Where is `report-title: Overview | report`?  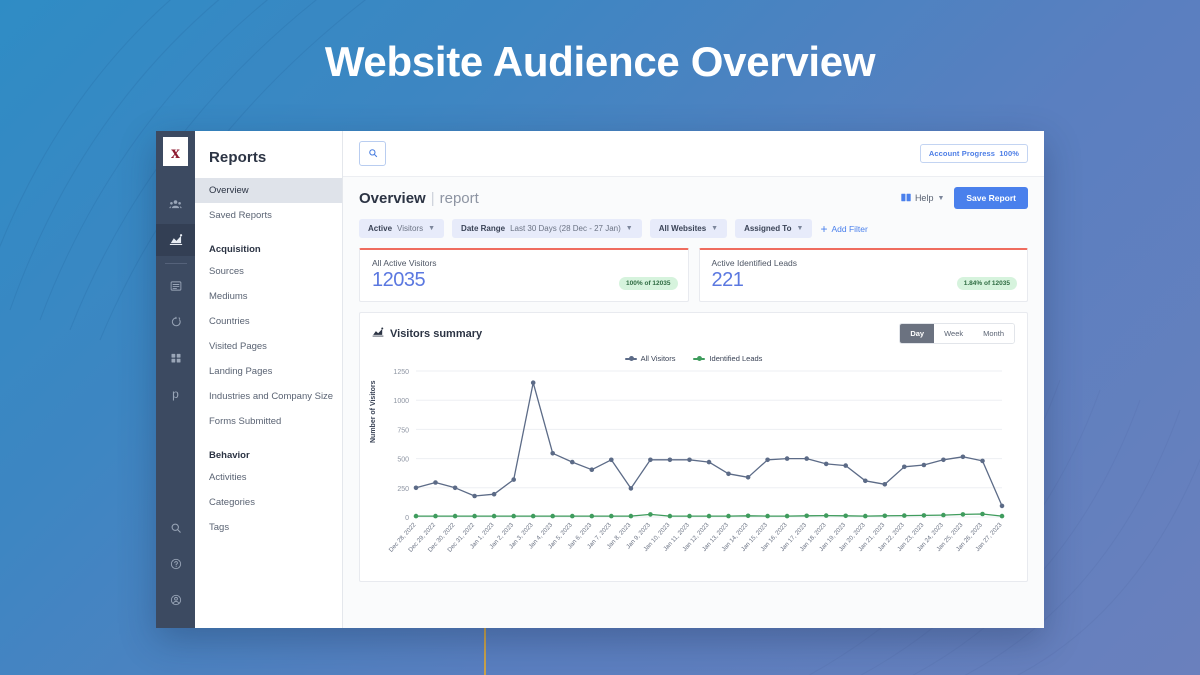
report-title: Overview | report is located at coordinates (419, 198).